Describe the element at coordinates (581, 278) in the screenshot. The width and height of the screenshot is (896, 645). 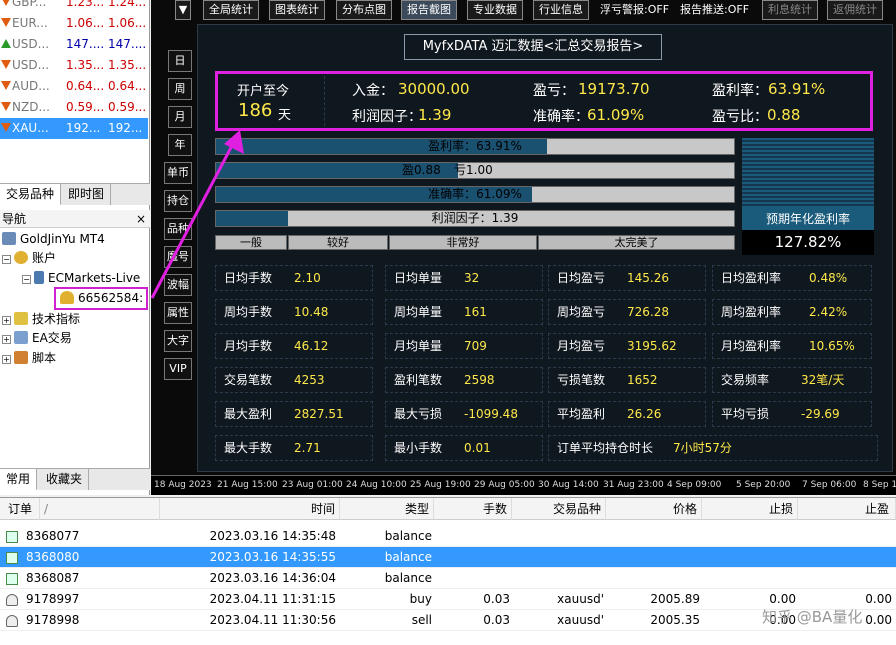
I see `stat-label: 日均盈亏` at that location.